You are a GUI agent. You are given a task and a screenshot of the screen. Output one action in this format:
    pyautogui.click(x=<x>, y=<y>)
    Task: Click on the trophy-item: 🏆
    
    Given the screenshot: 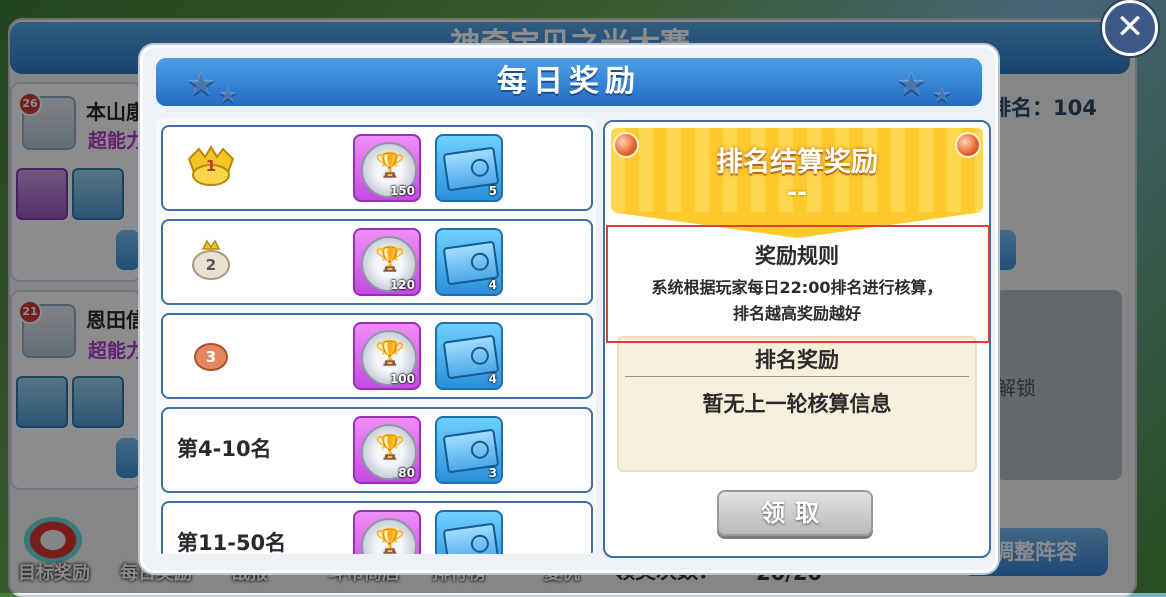 What is the action you would take?
    pyautogui.click(x=387, y=532)
    